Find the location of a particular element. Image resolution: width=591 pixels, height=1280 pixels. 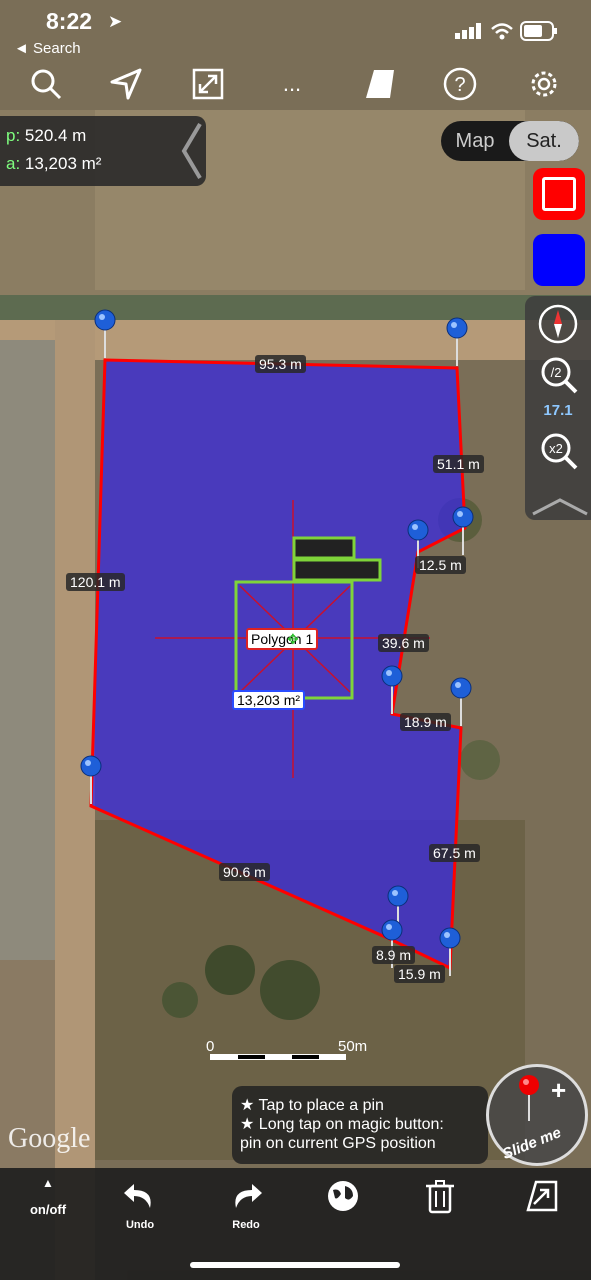

sat-option: Sat. is located at coordinates (544, 141).